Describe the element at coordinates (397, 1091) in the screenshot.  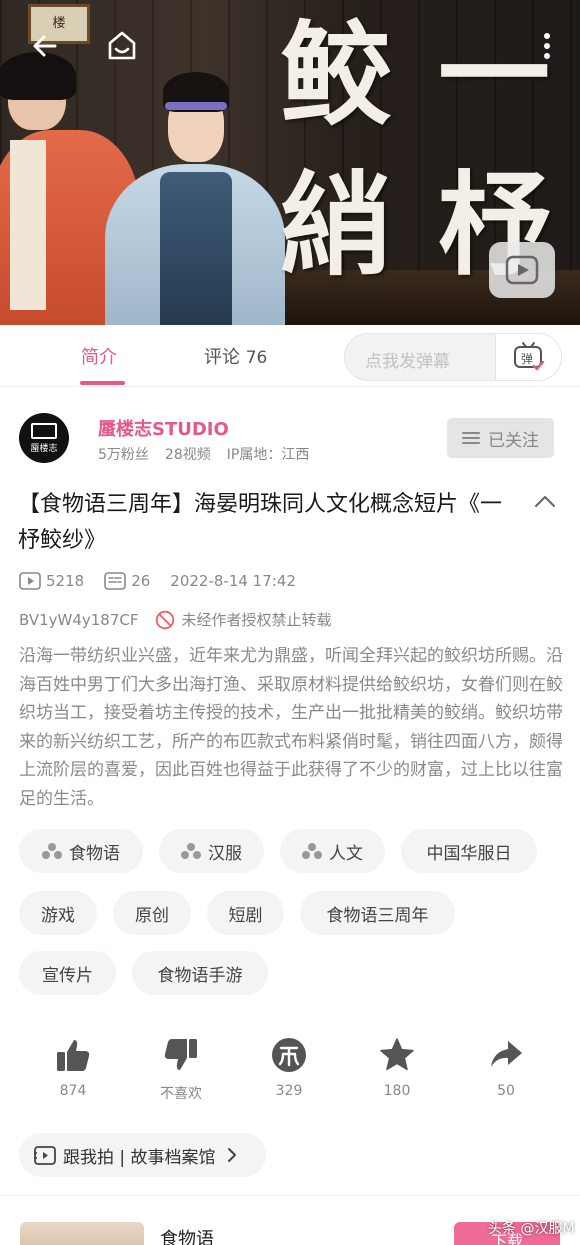
I see `favorite-count: 180` at that location.